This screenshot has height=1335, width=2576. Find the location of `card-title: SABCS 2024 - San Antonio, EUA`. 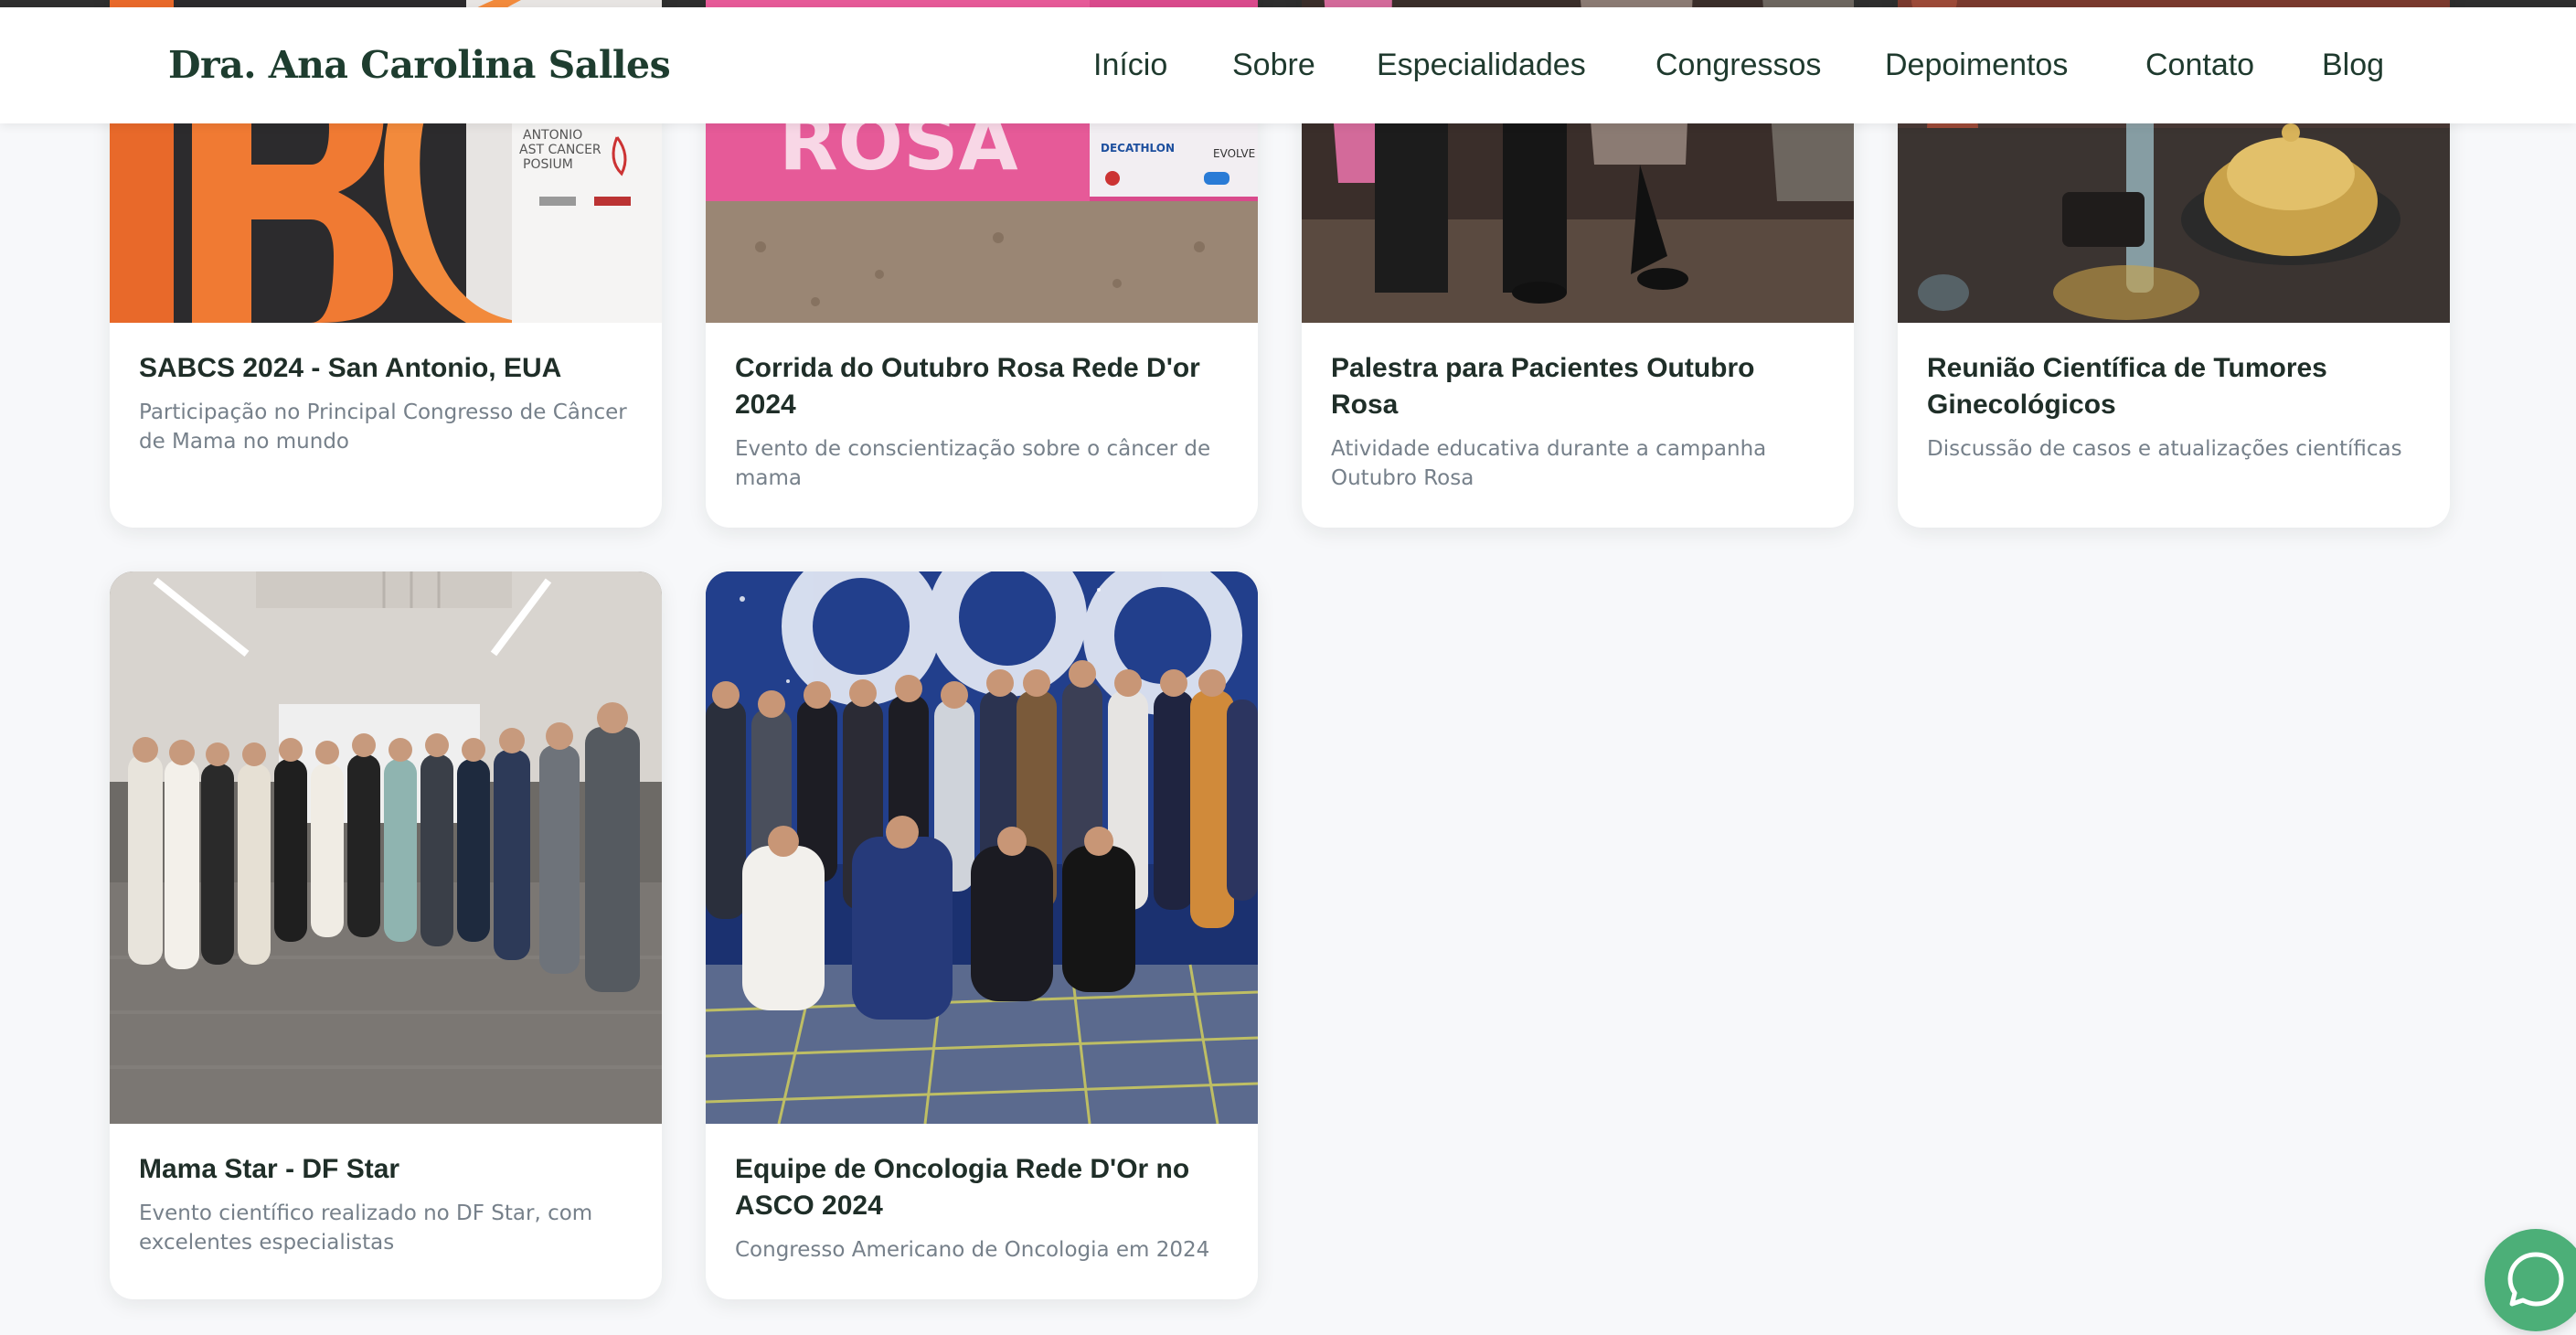

card-title: SABCS 2024 - San Antonio, EUA is located at coordinates (350, 368).